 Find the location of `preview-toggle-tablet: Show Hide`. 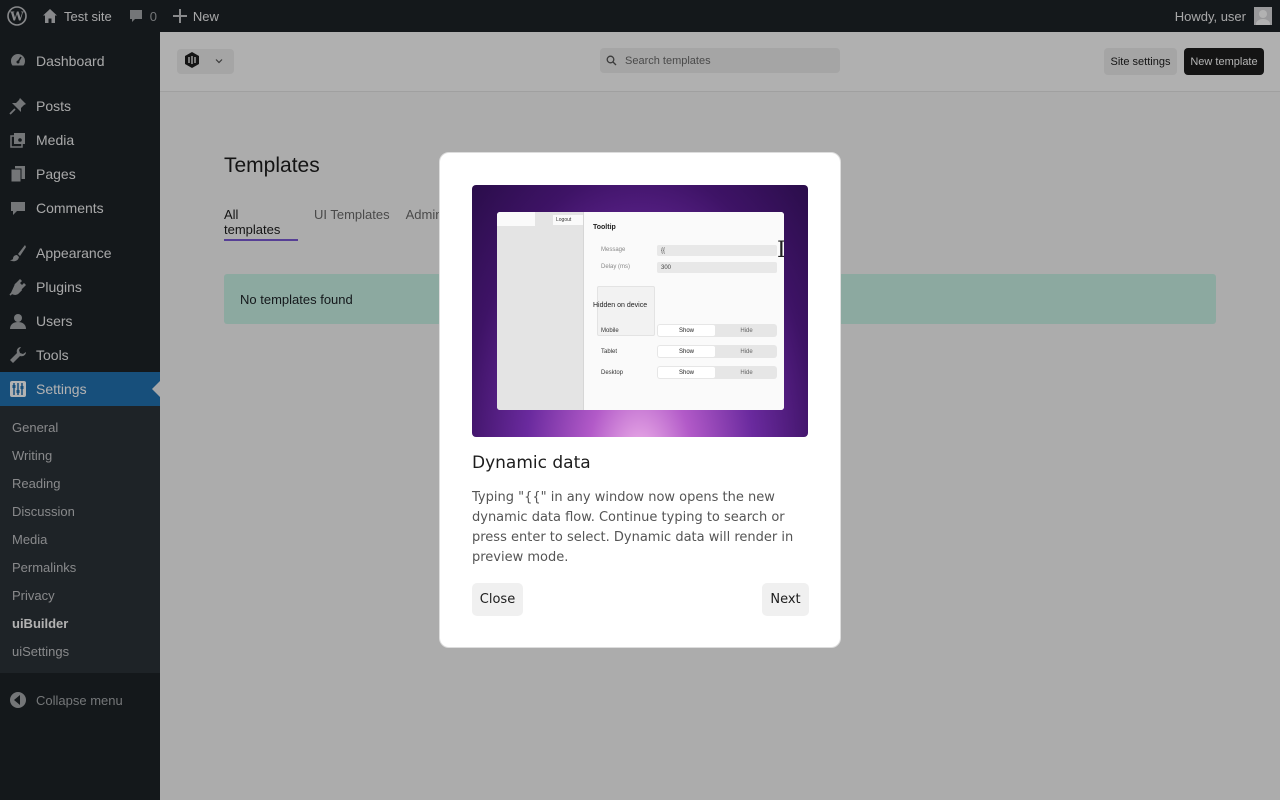

preview-toggle-tablet: Show Hide is located at coordinates (717, 351).